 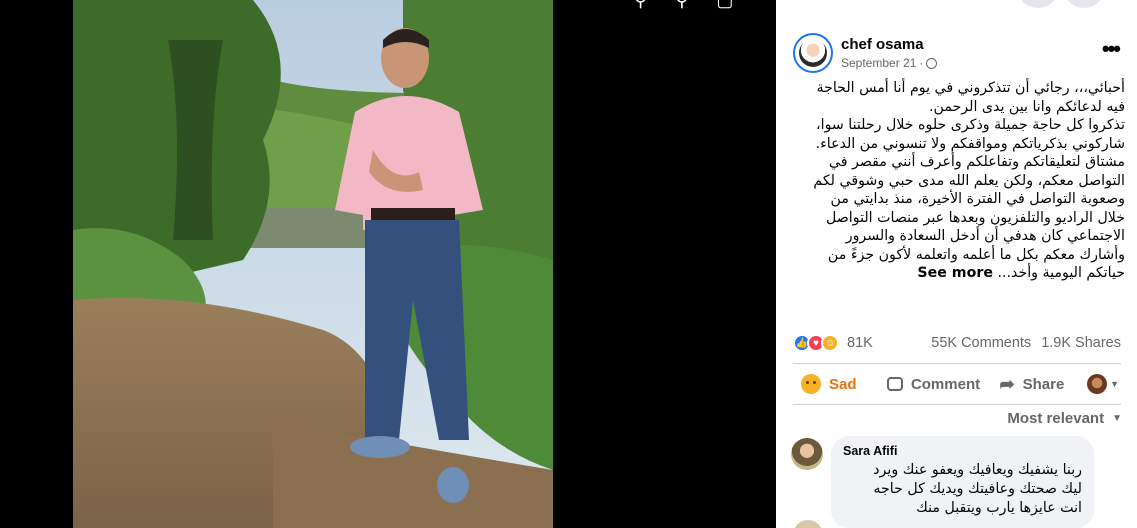 What do you see at coordinates (999, 508) in the screenshot?
I see `comment-line: انت عايزها يارب ويتقبل منك` at bounding box center [999, 508].